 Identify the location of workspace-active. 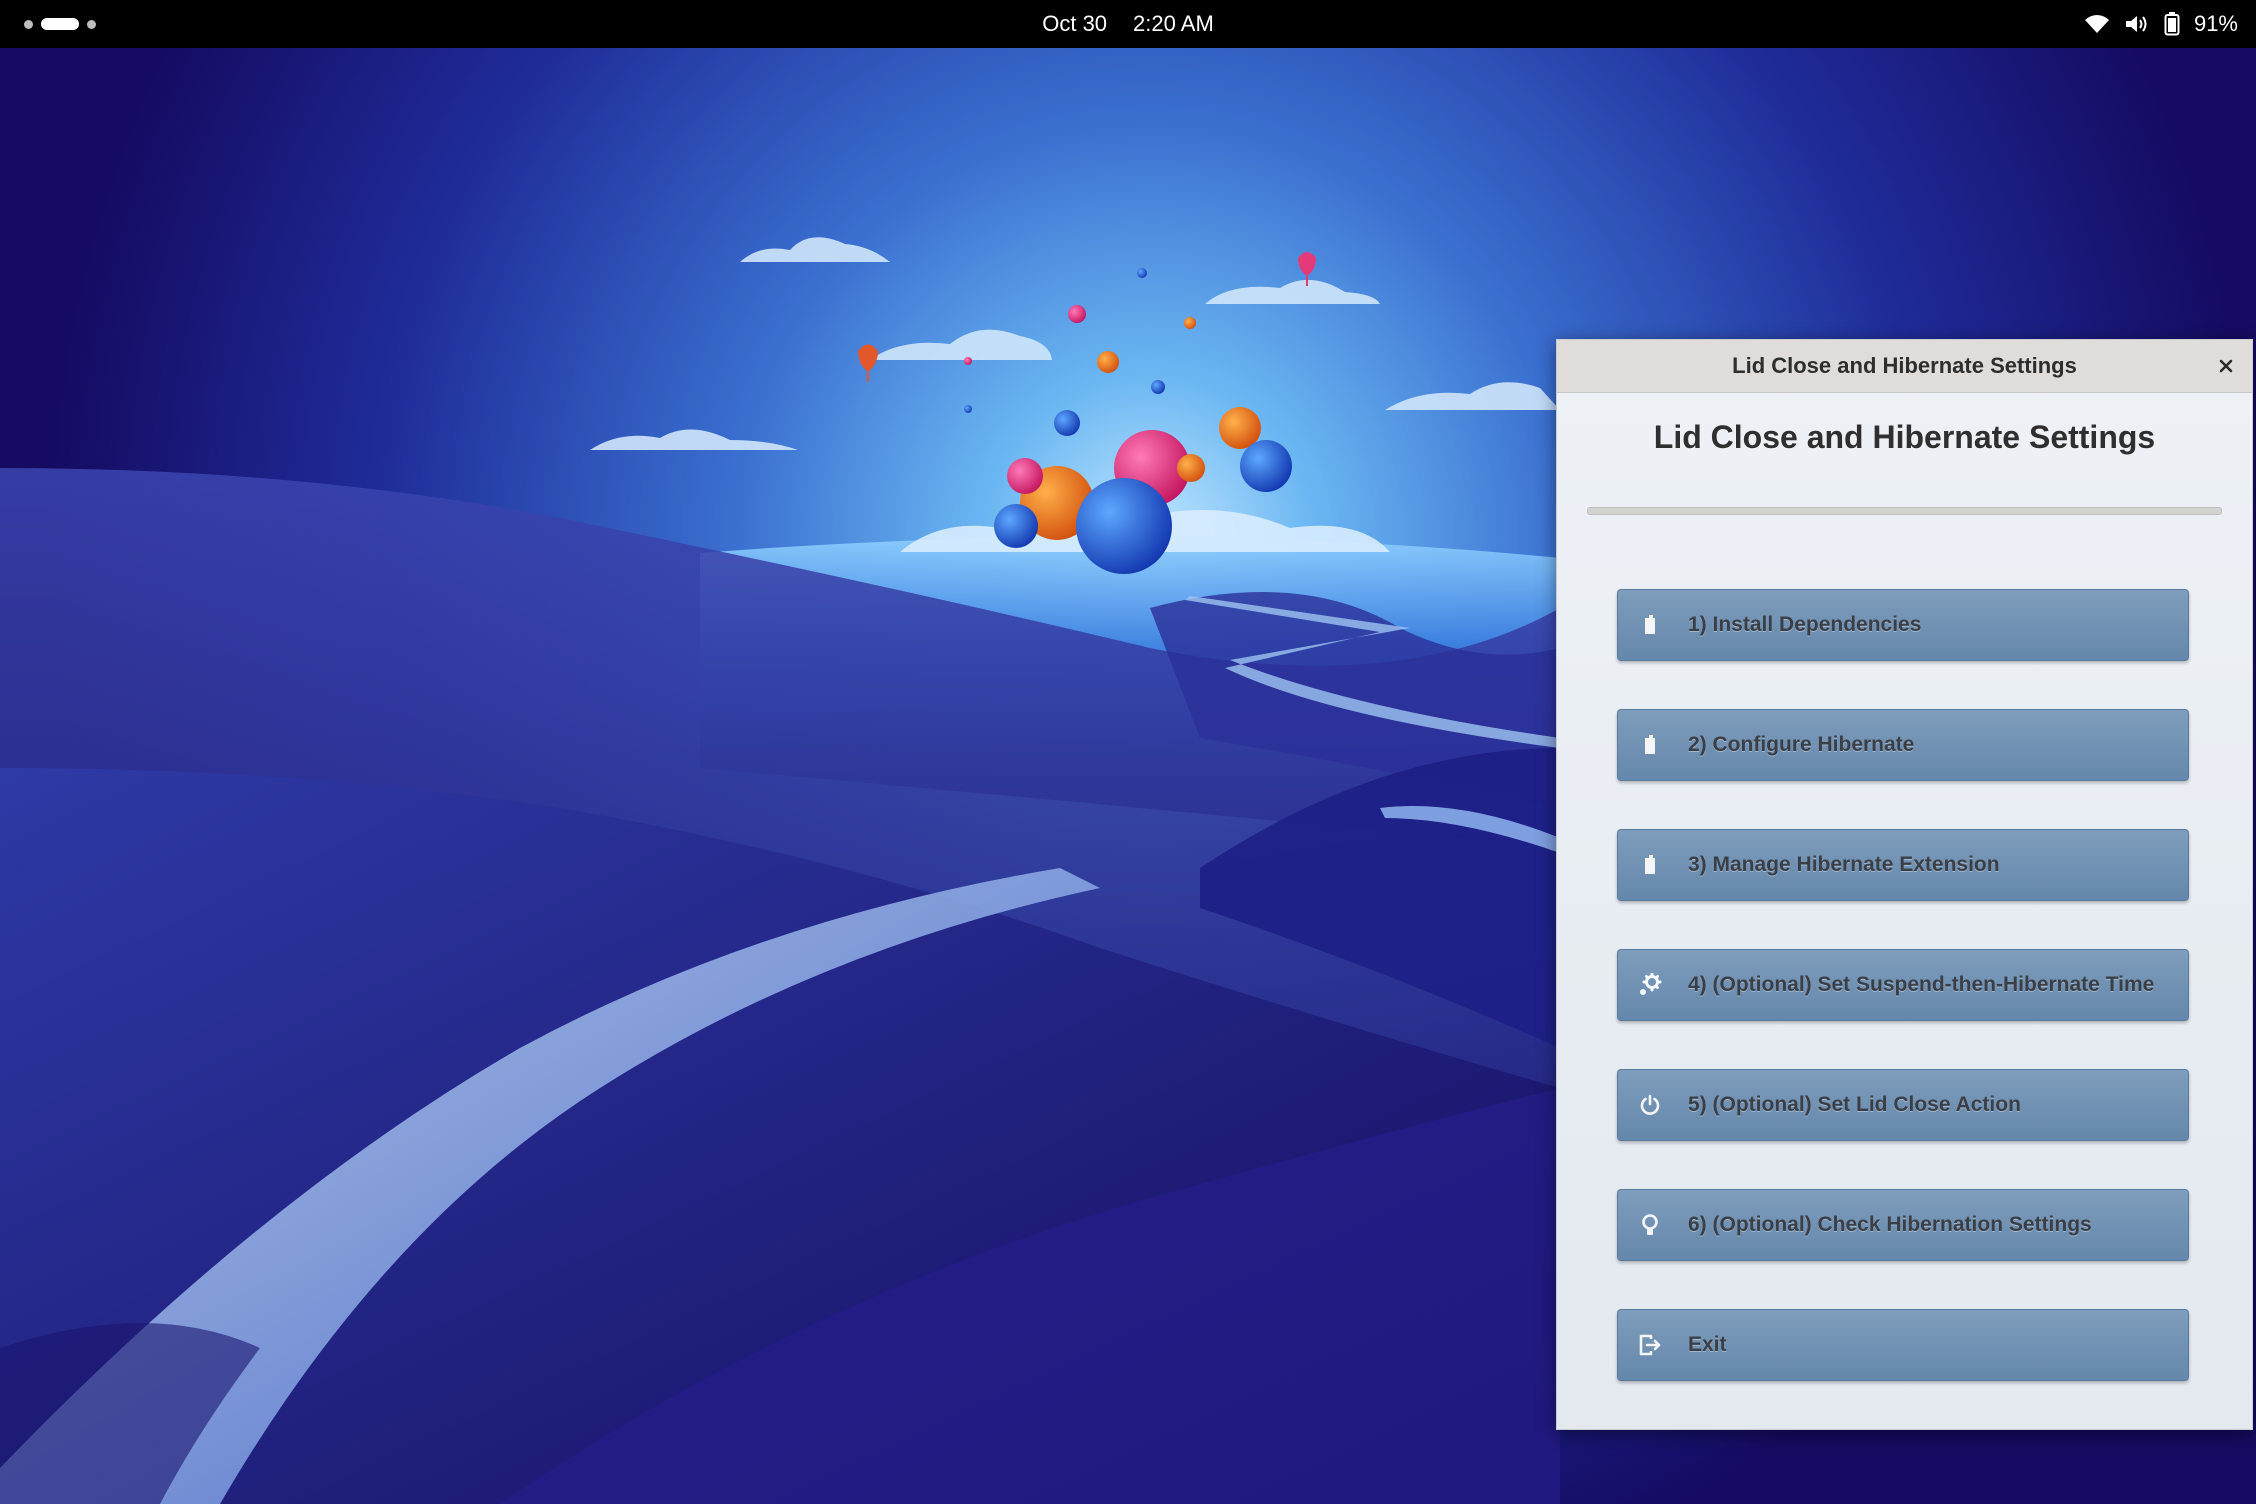
(60, 24).